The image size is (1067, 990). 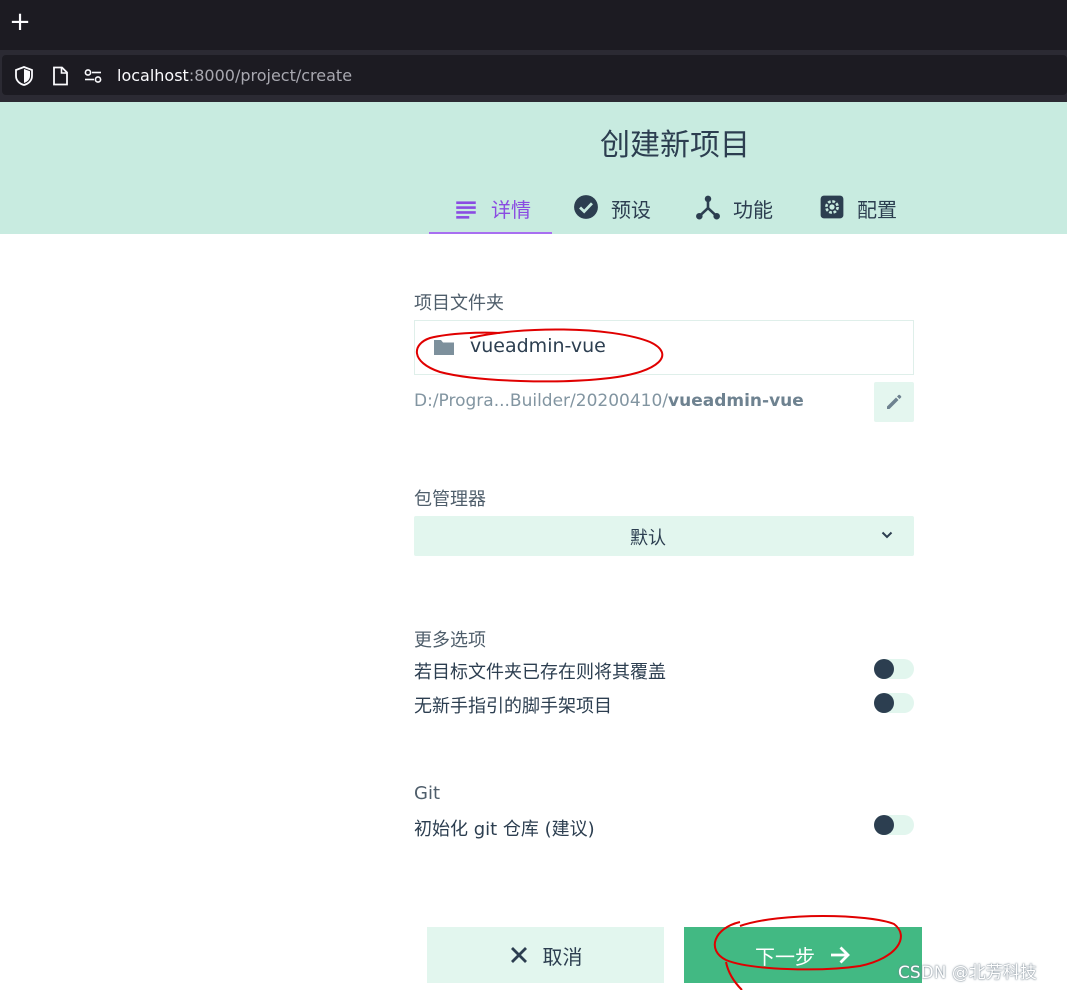 I want to click on tab-presets-label: 预设, so click(x=631, y=210).